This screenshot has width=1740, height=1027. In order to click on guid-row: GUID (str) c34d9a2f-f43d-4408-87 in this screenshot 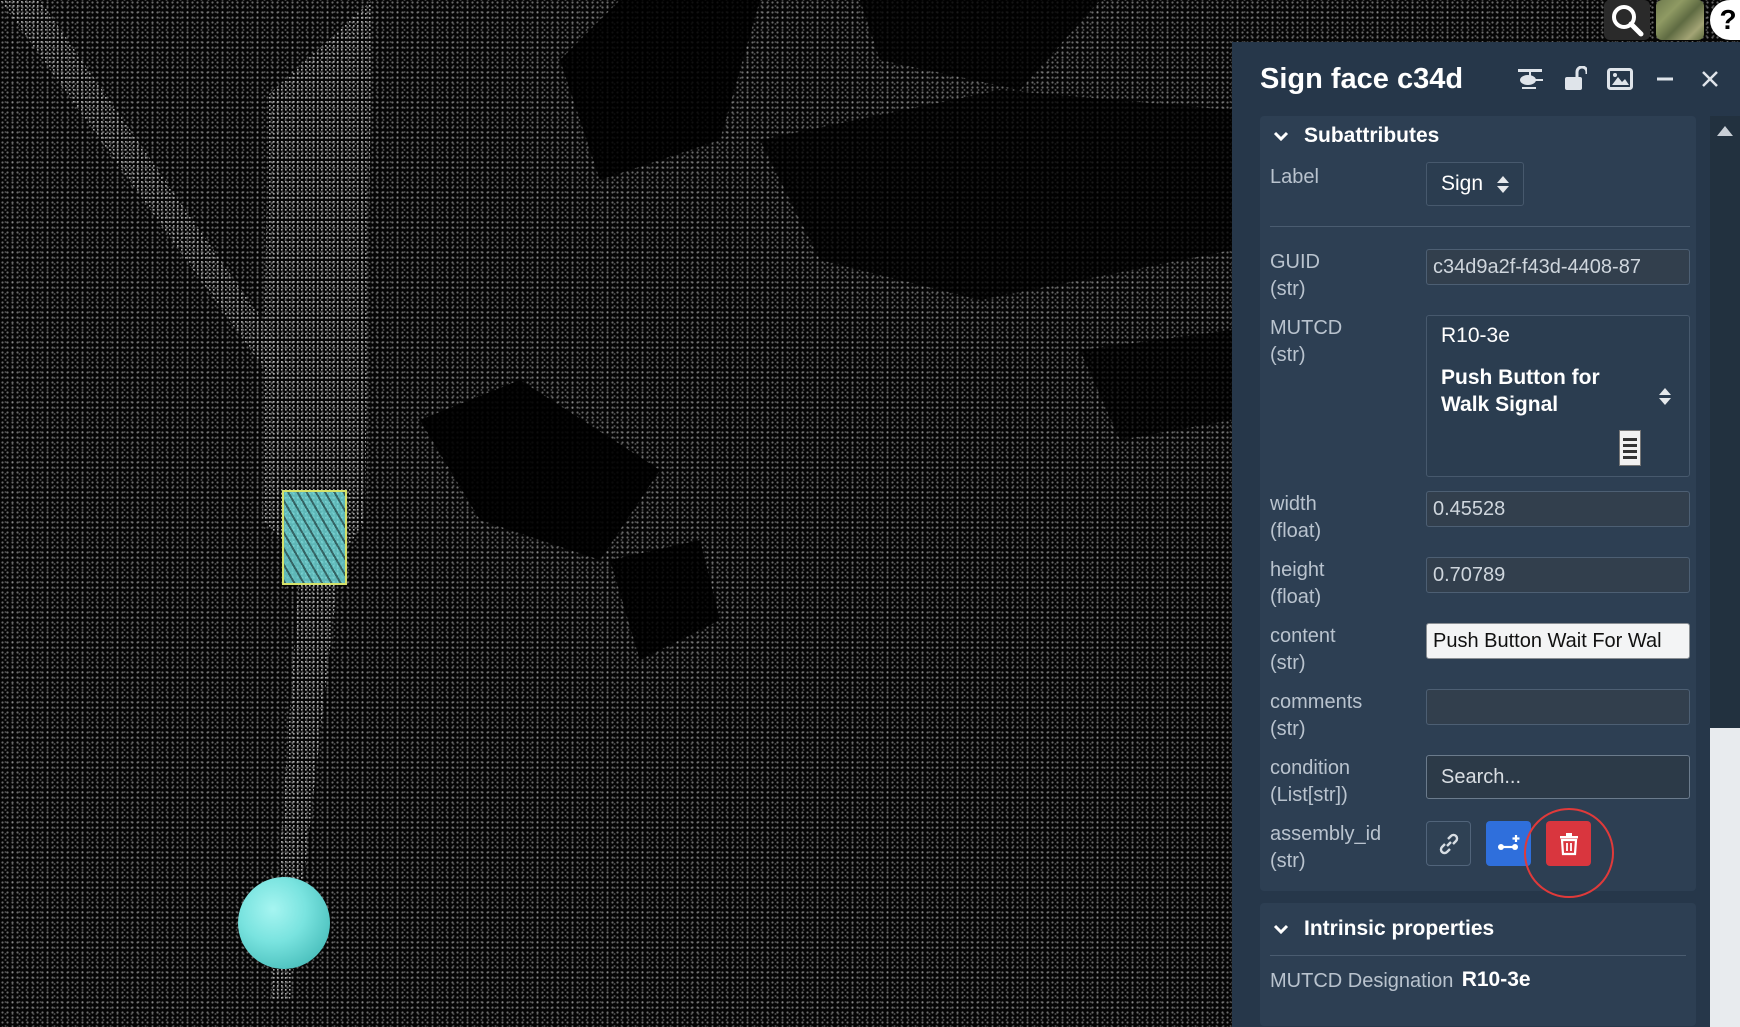, I will do `click(1478, 282)`.